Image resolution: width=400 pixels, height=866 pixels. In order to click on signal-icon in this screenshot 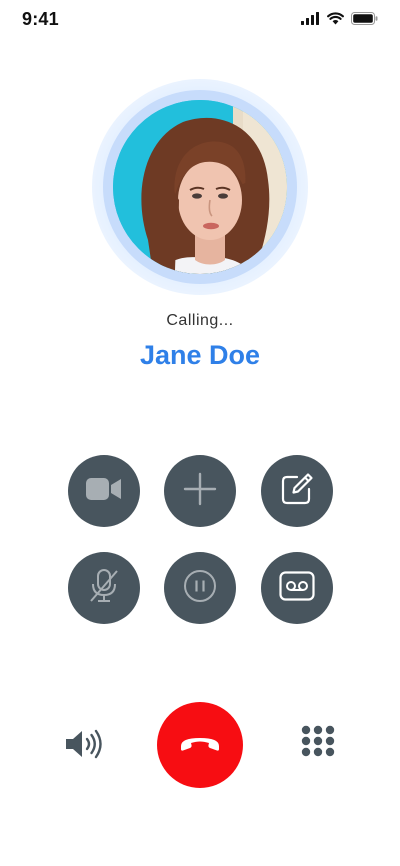, I will do `click(310, 21)`.